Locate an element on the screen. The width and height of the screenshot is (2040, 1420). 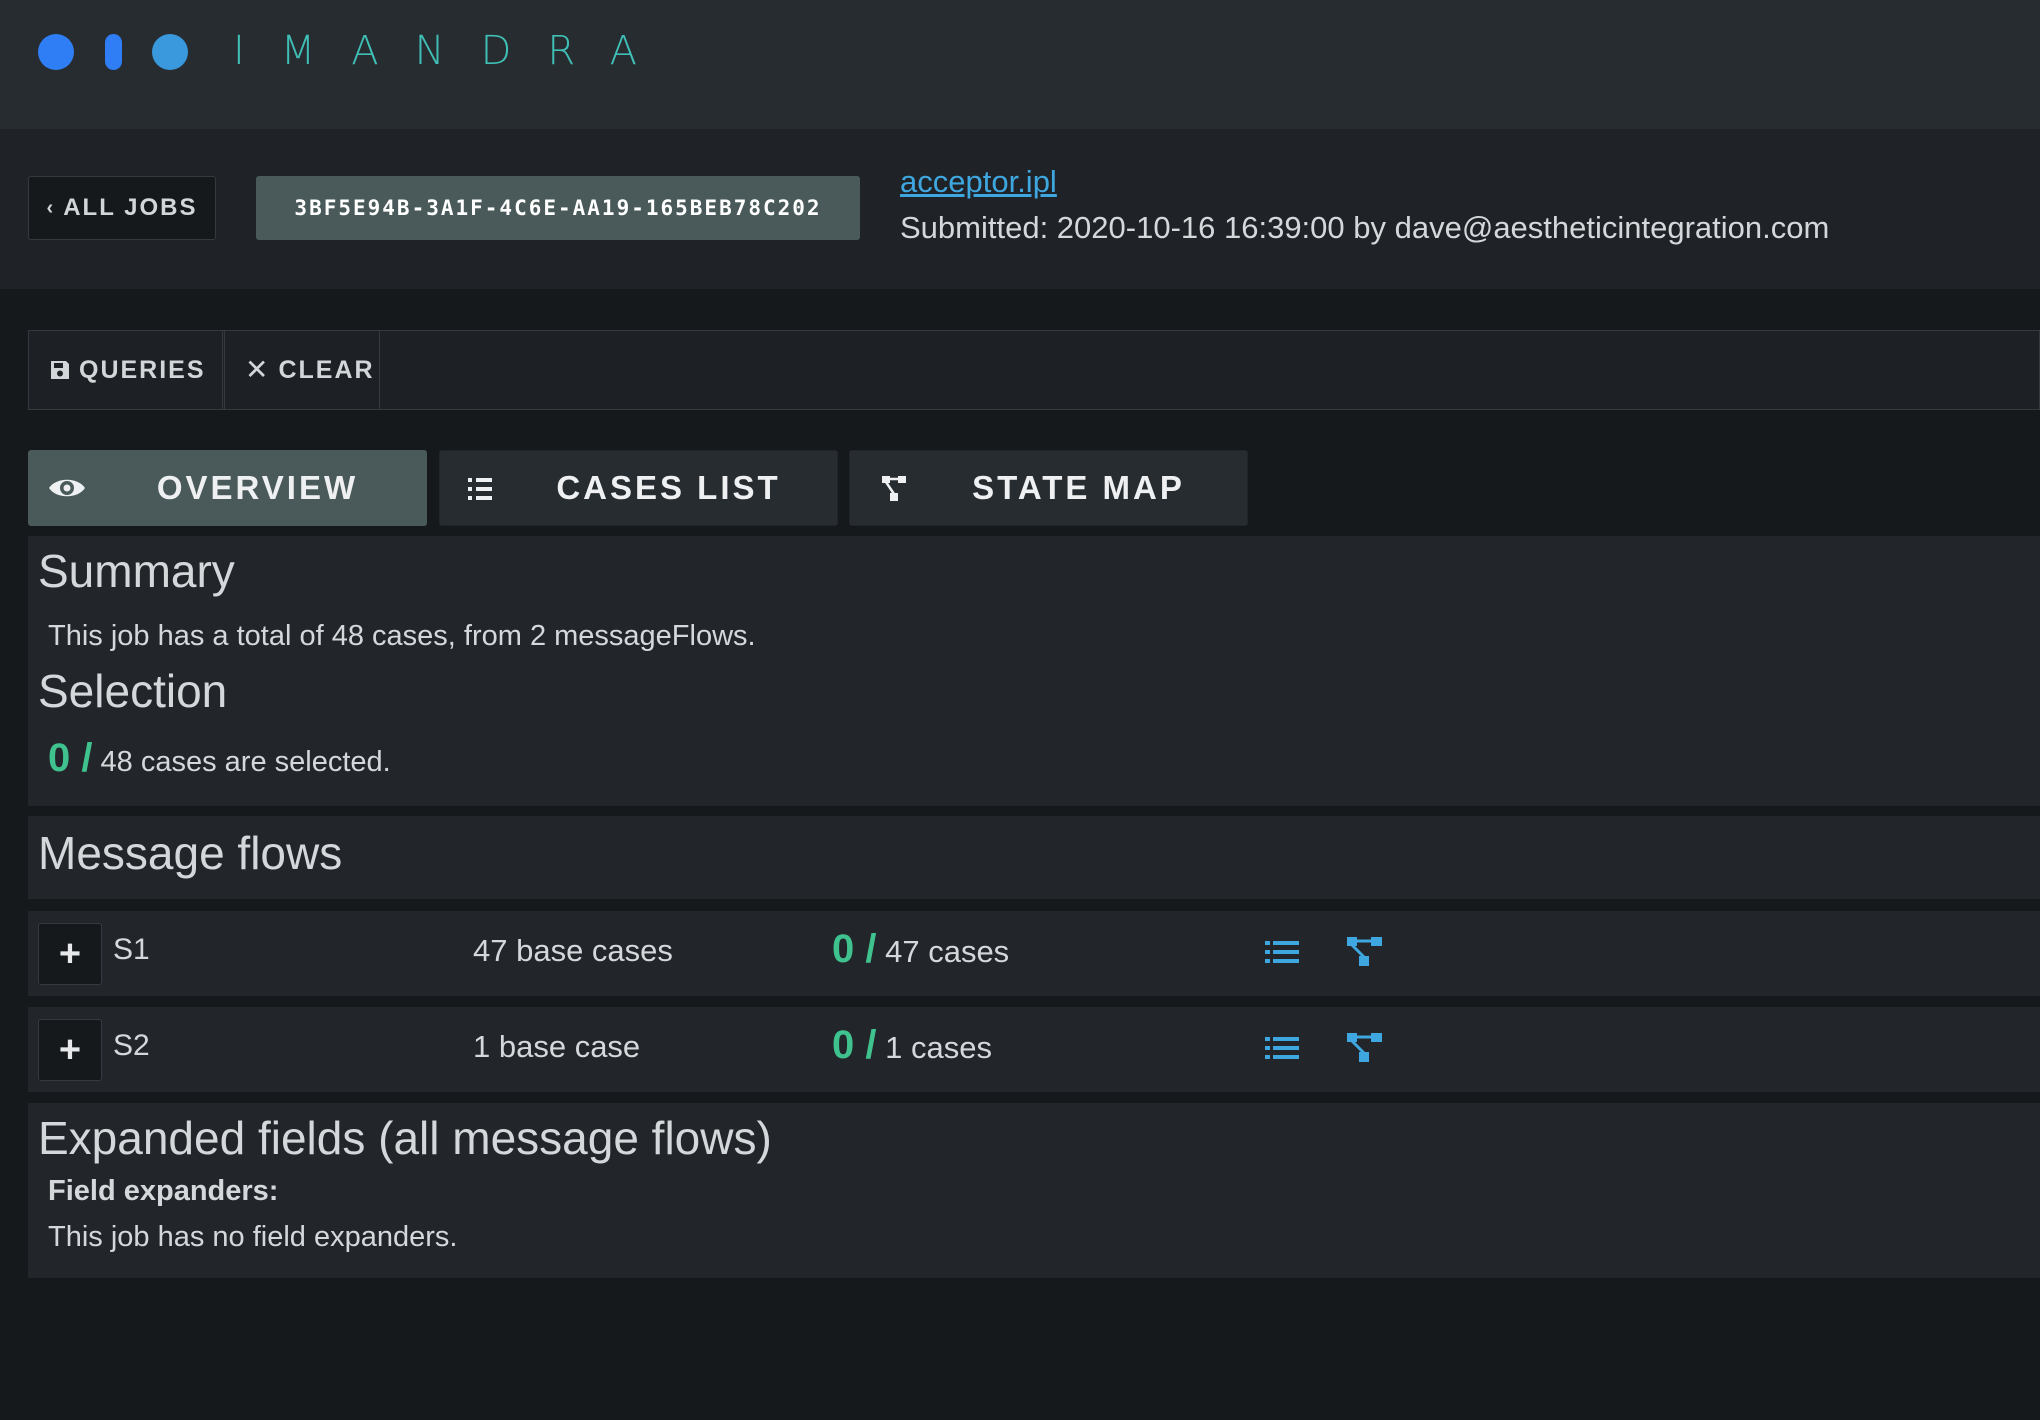
logo-bar is located at coordinates (113, 52).